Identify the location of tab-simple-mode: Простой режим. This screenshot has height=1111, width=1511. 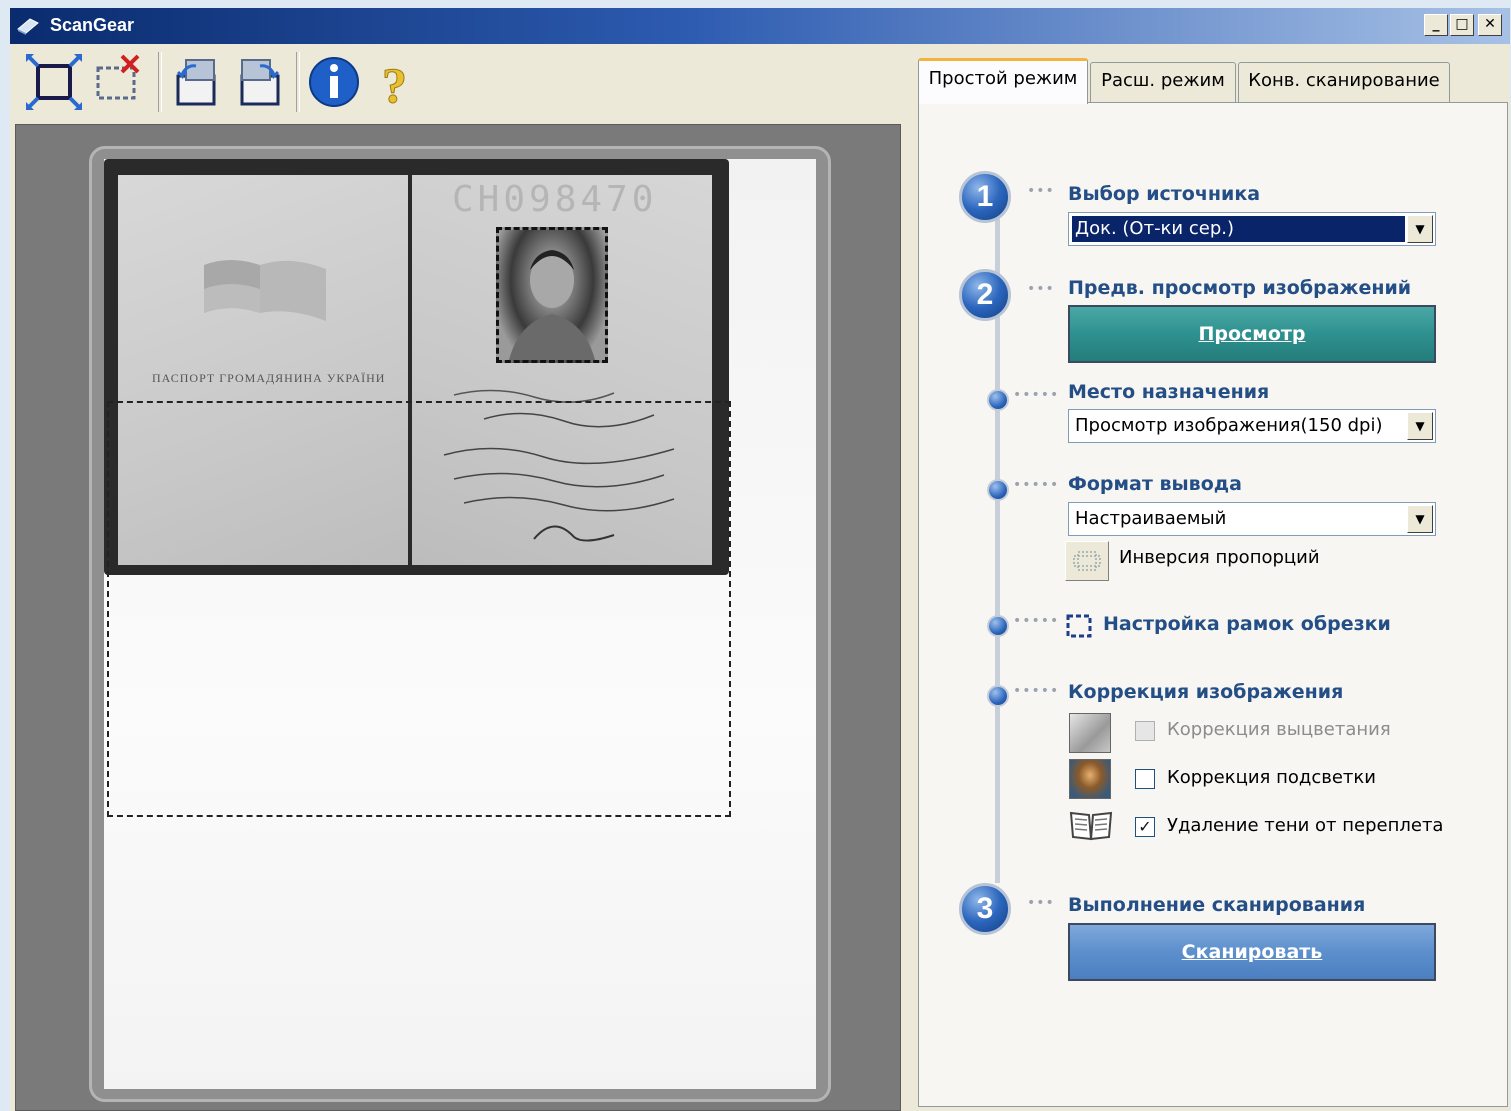
(1003, 81).